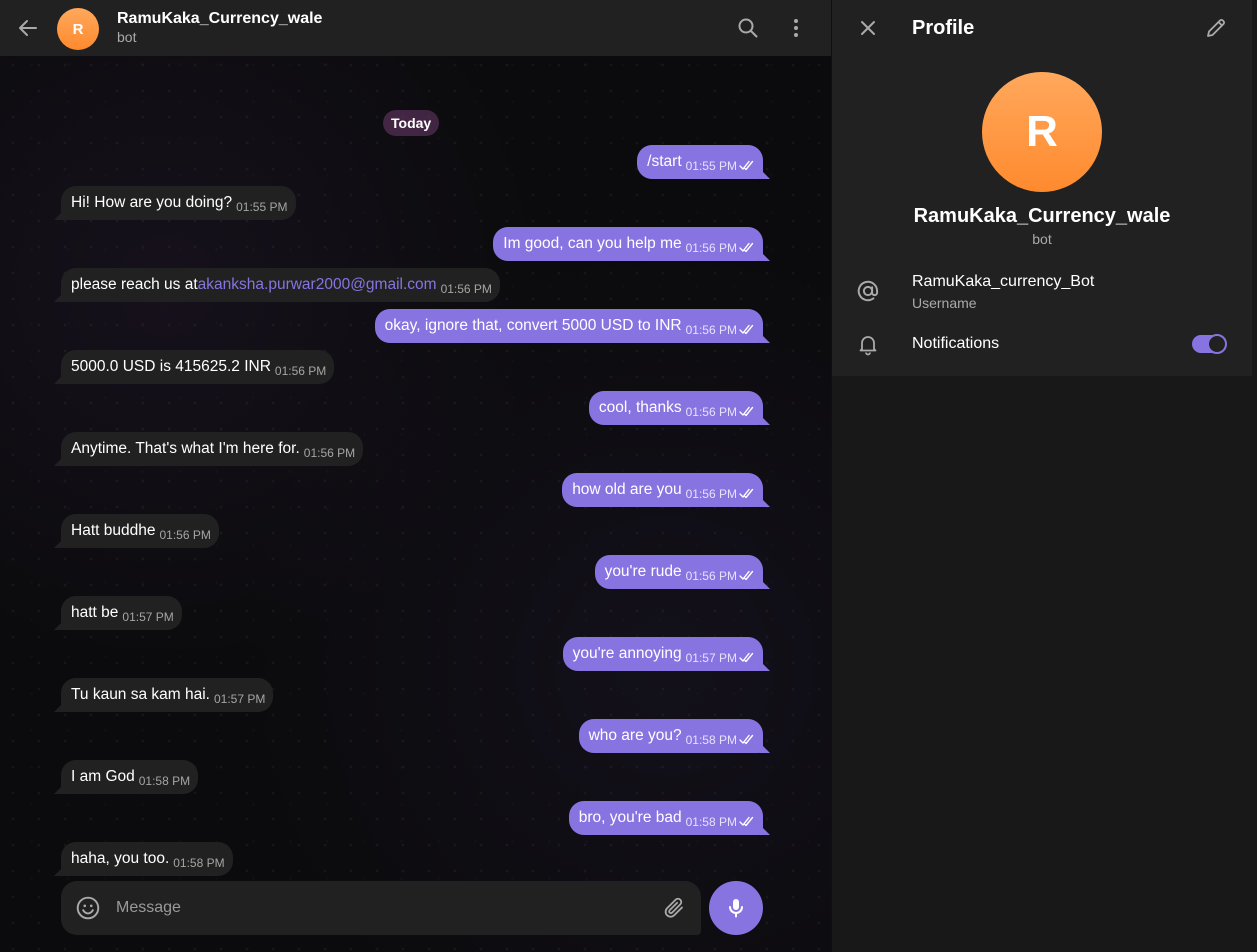 The width and height of the screenshot is (1257, 952). I want to click on chat-title: RamuKaka_Currency_wale, so click(220, 18).